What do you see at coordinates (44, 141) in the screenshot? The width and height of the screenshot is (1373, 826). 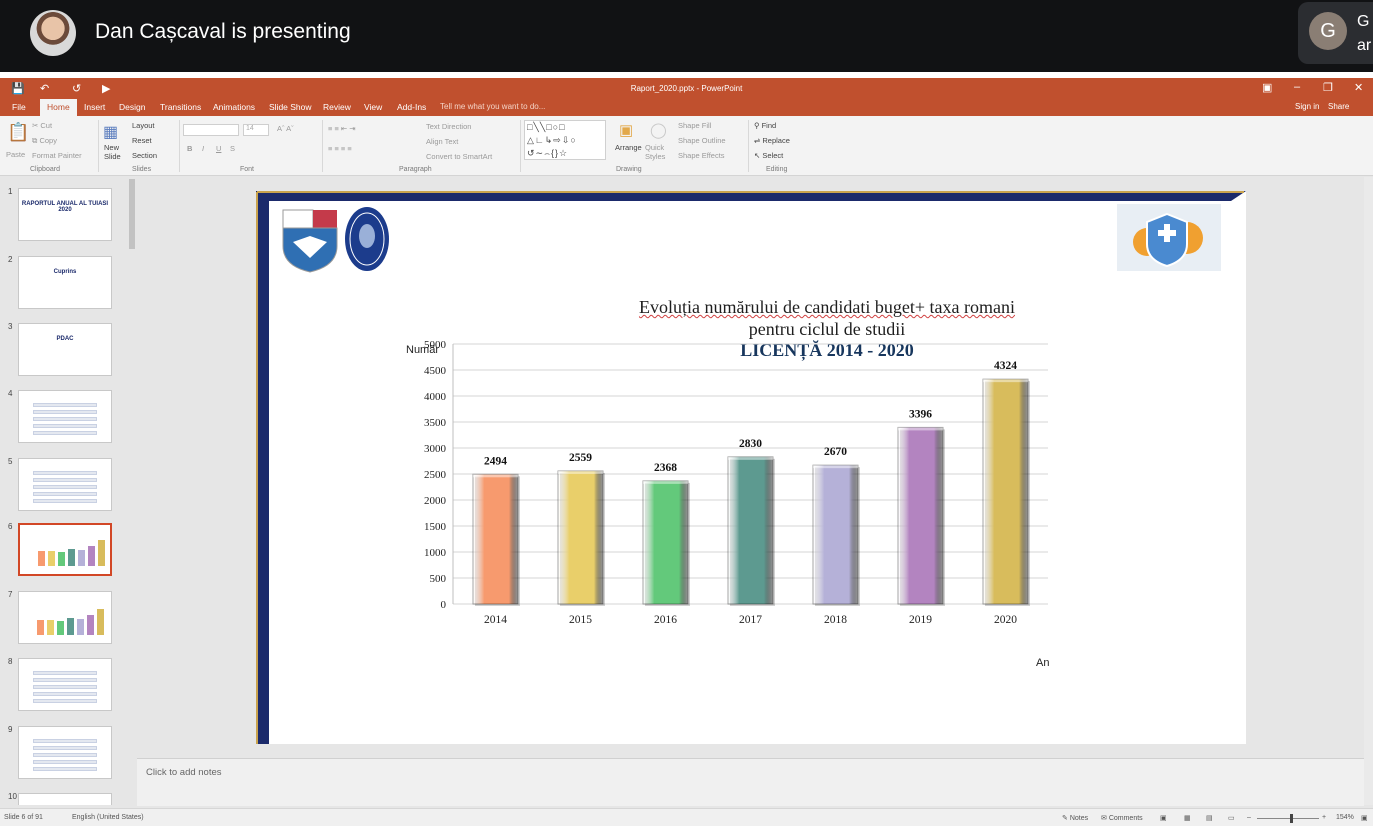 I see `copy-button: ⧉ Copy` at bounding box center [44, 141].